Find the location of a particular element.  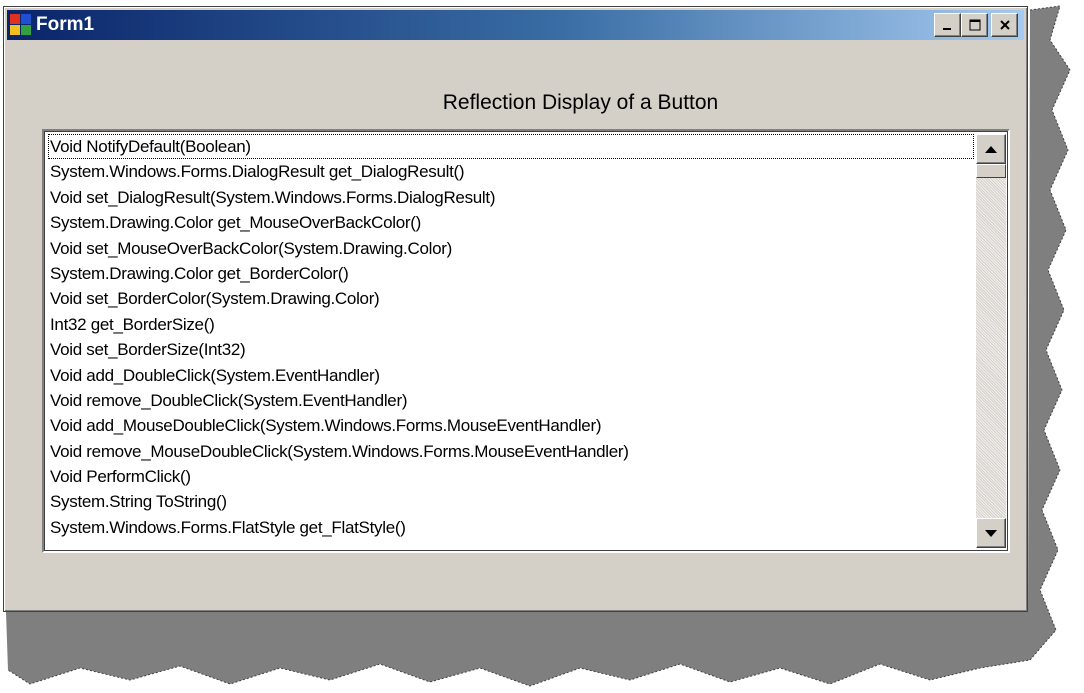

list-item: Void set_BorderSize(Int32) is located at coordinates (511, 349).